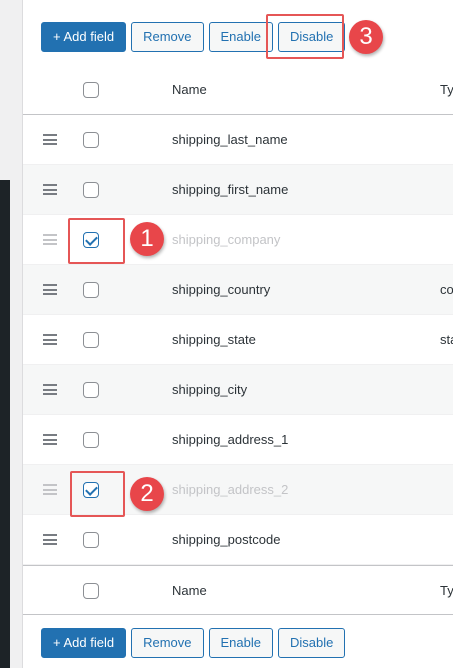 The image size is (453, 668). Describe the element at coordinates (311, 643) in the screenshot. I see `disable-button-bottom: Disable` at that location.